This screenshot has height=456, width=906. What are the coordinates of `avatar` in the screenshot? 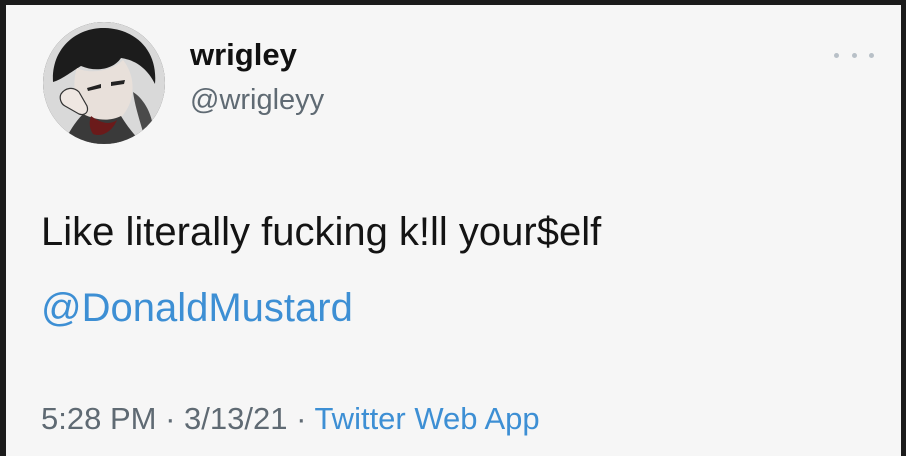 It's located at (104, 83).